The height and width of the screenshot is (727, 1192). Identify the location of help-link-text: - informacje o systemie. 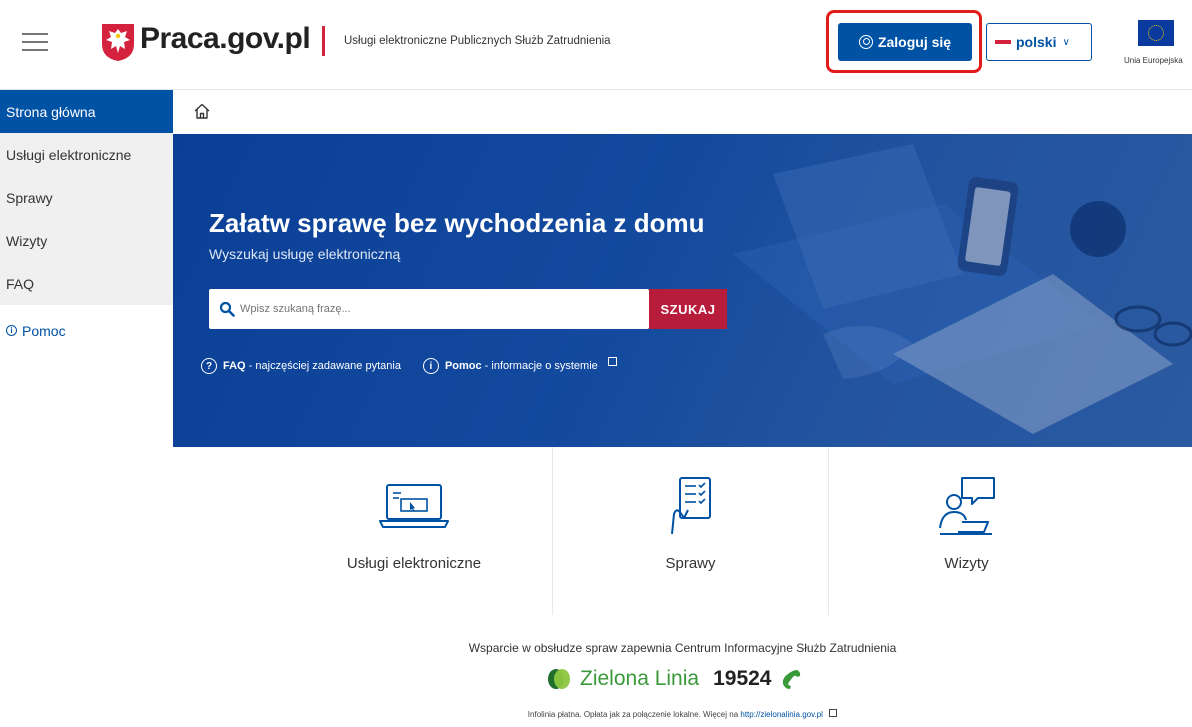
(539, 366).